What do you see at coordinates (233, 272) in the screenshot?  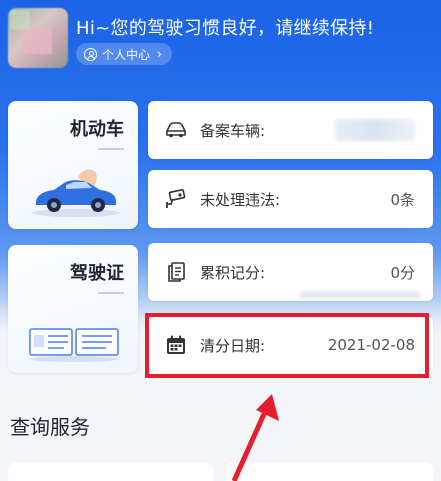 I see `accumulated-points-label: 累积记分:` at bounding box center [233, 272].